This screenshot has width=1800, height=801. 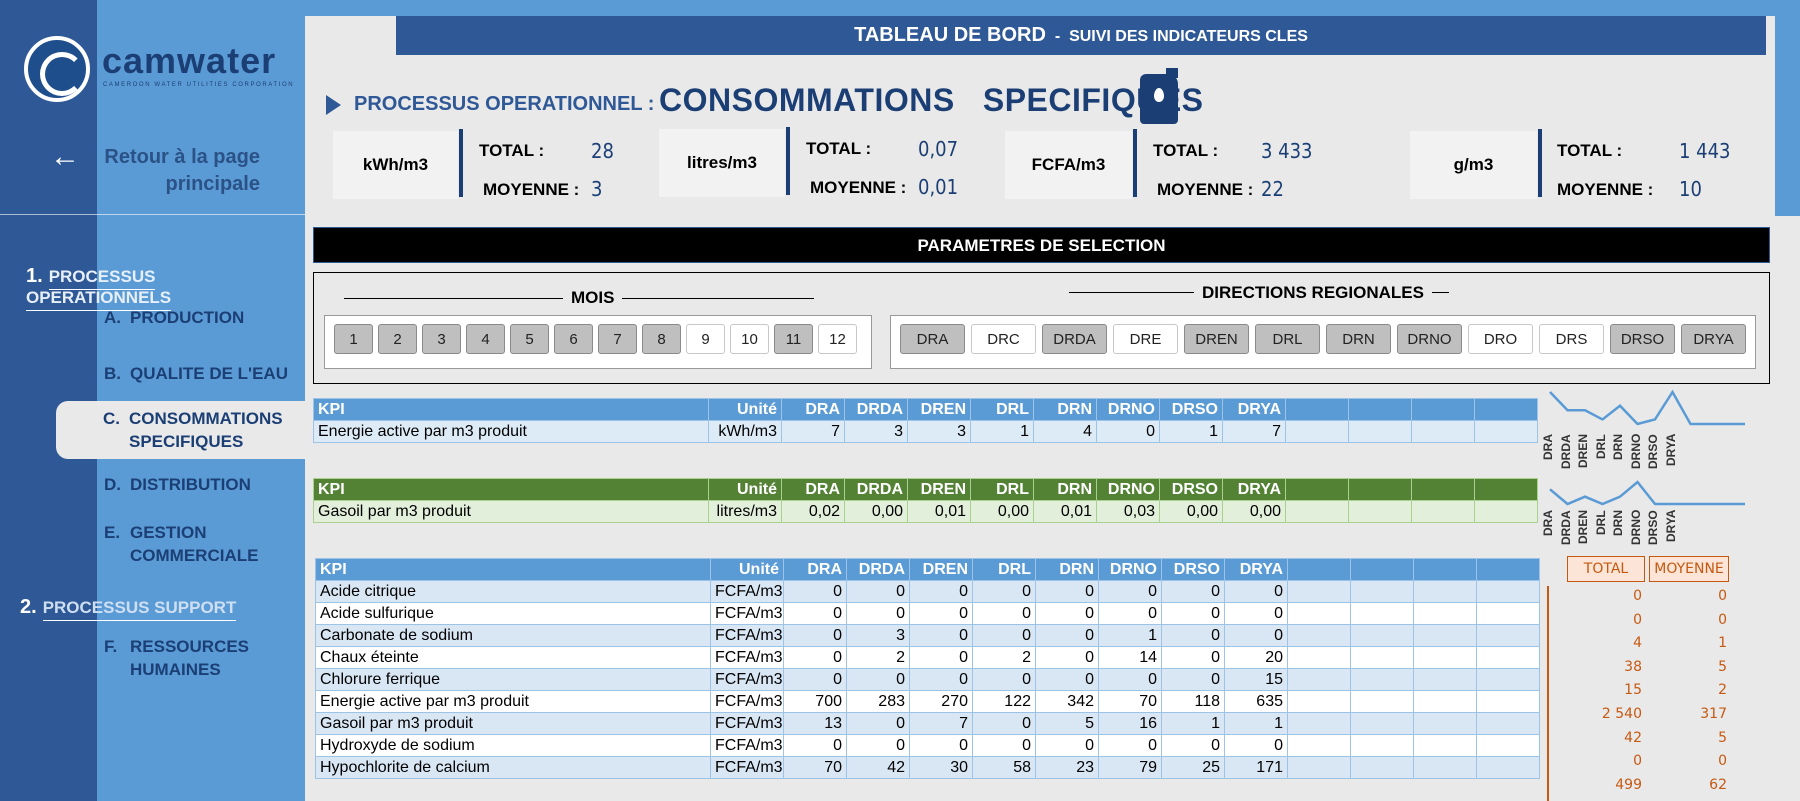 What do you see at coordinates (1193, 767) in the screenshot?
I see `value-cell: 25` at bounding box center [1193, 767].